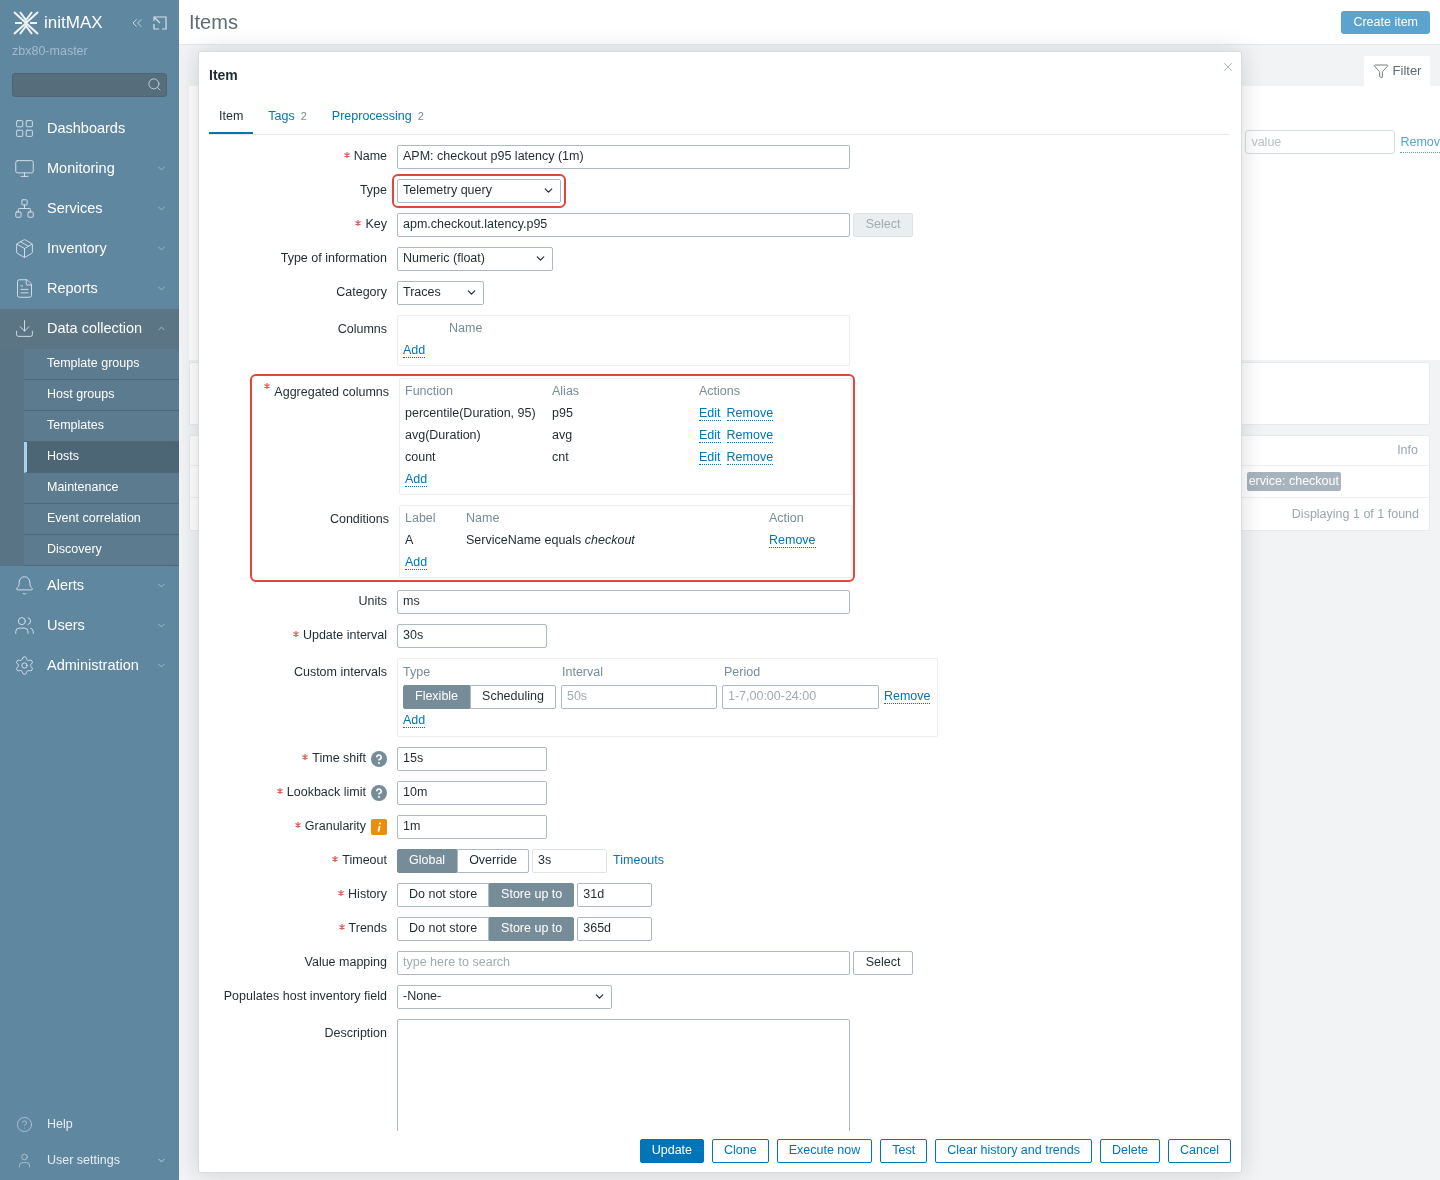 This screenshot has width=1440, height=1180. I want to click on input-field: 365d, so click(615, 928).